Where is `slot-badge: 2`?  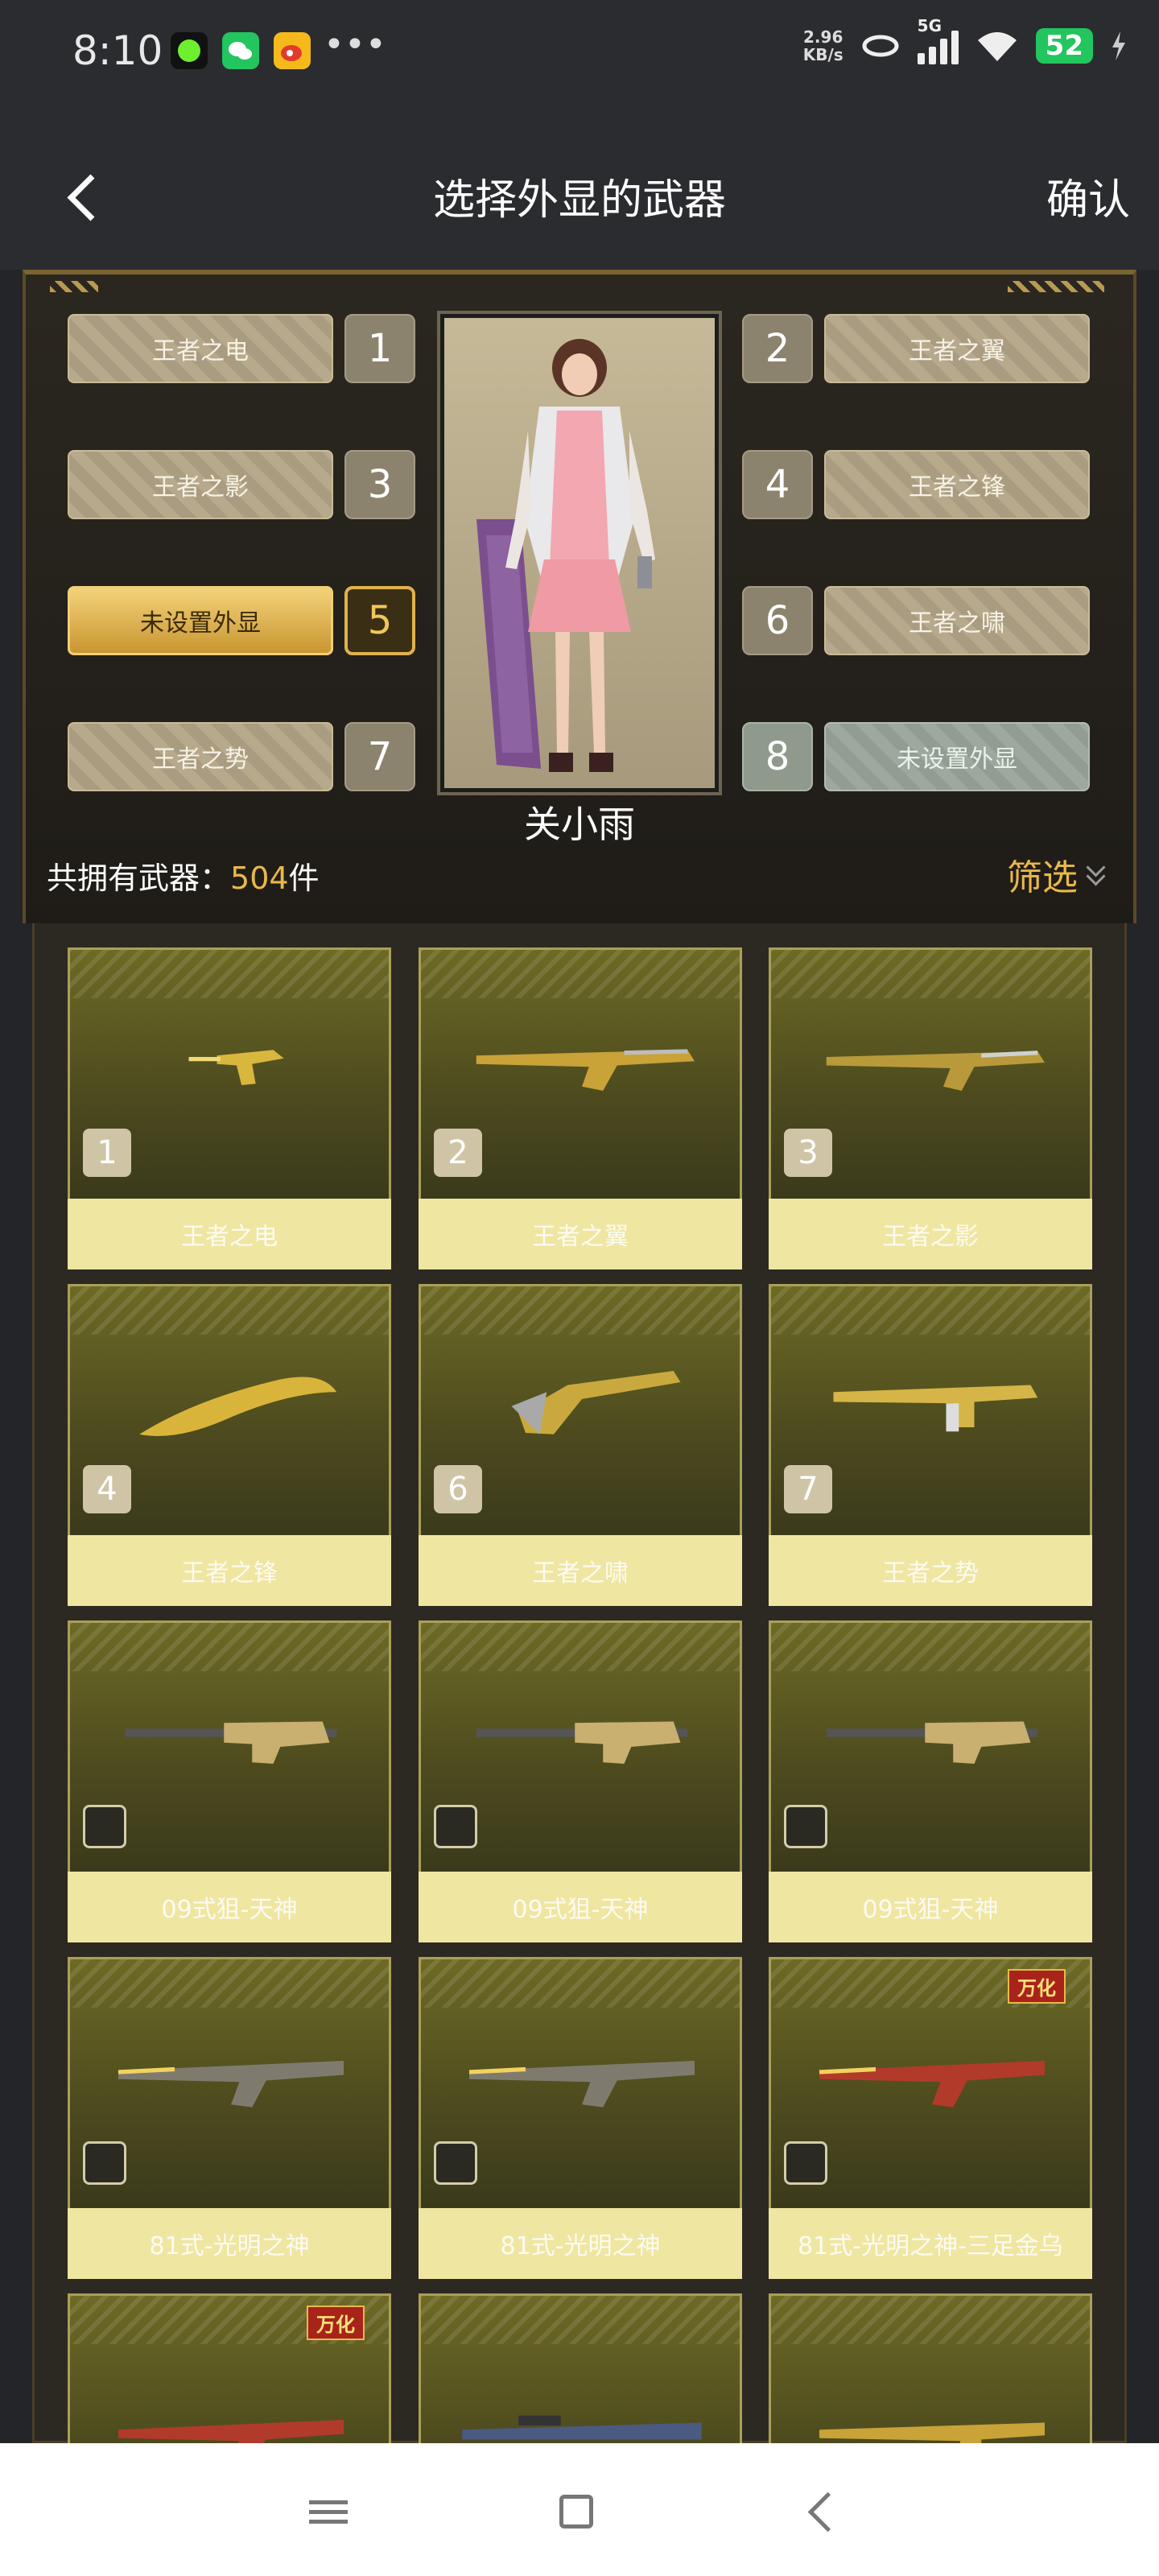
slot-badge: 2 is located at coordinates (458, 1153).